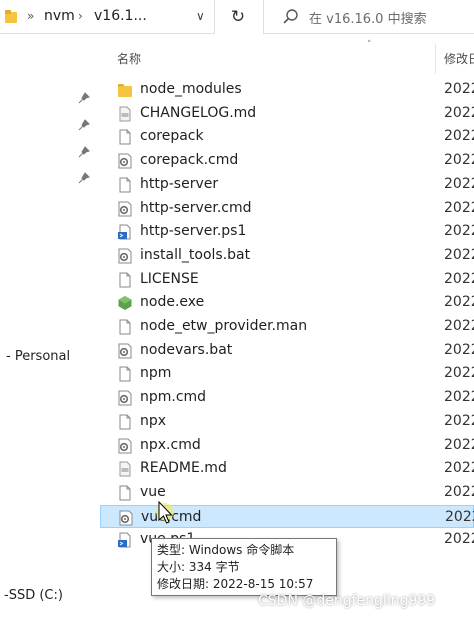  What do you see at coordinates (287, 209) in the screenshot?
I see `file-row: http-server.cmd 2022` at bounding box center [287, 209].